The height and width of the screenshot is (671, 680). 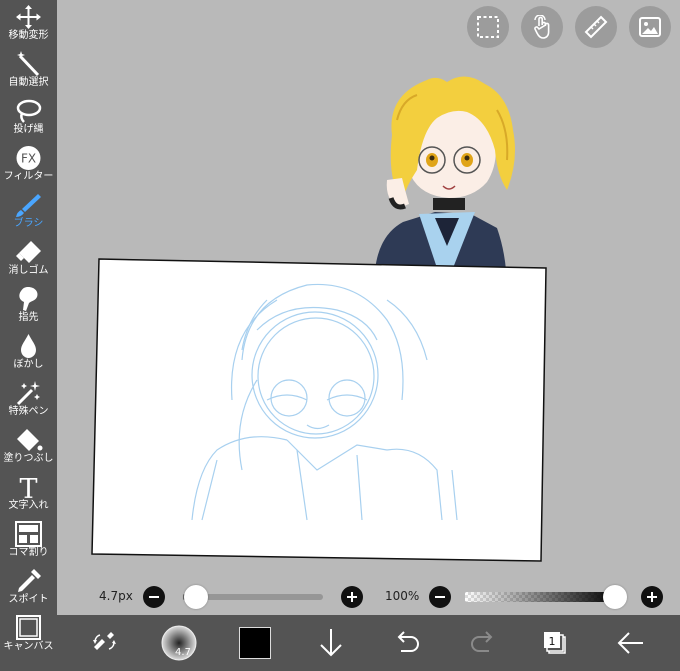 I want to click on color-picker-button, so click(x=255, y=643).